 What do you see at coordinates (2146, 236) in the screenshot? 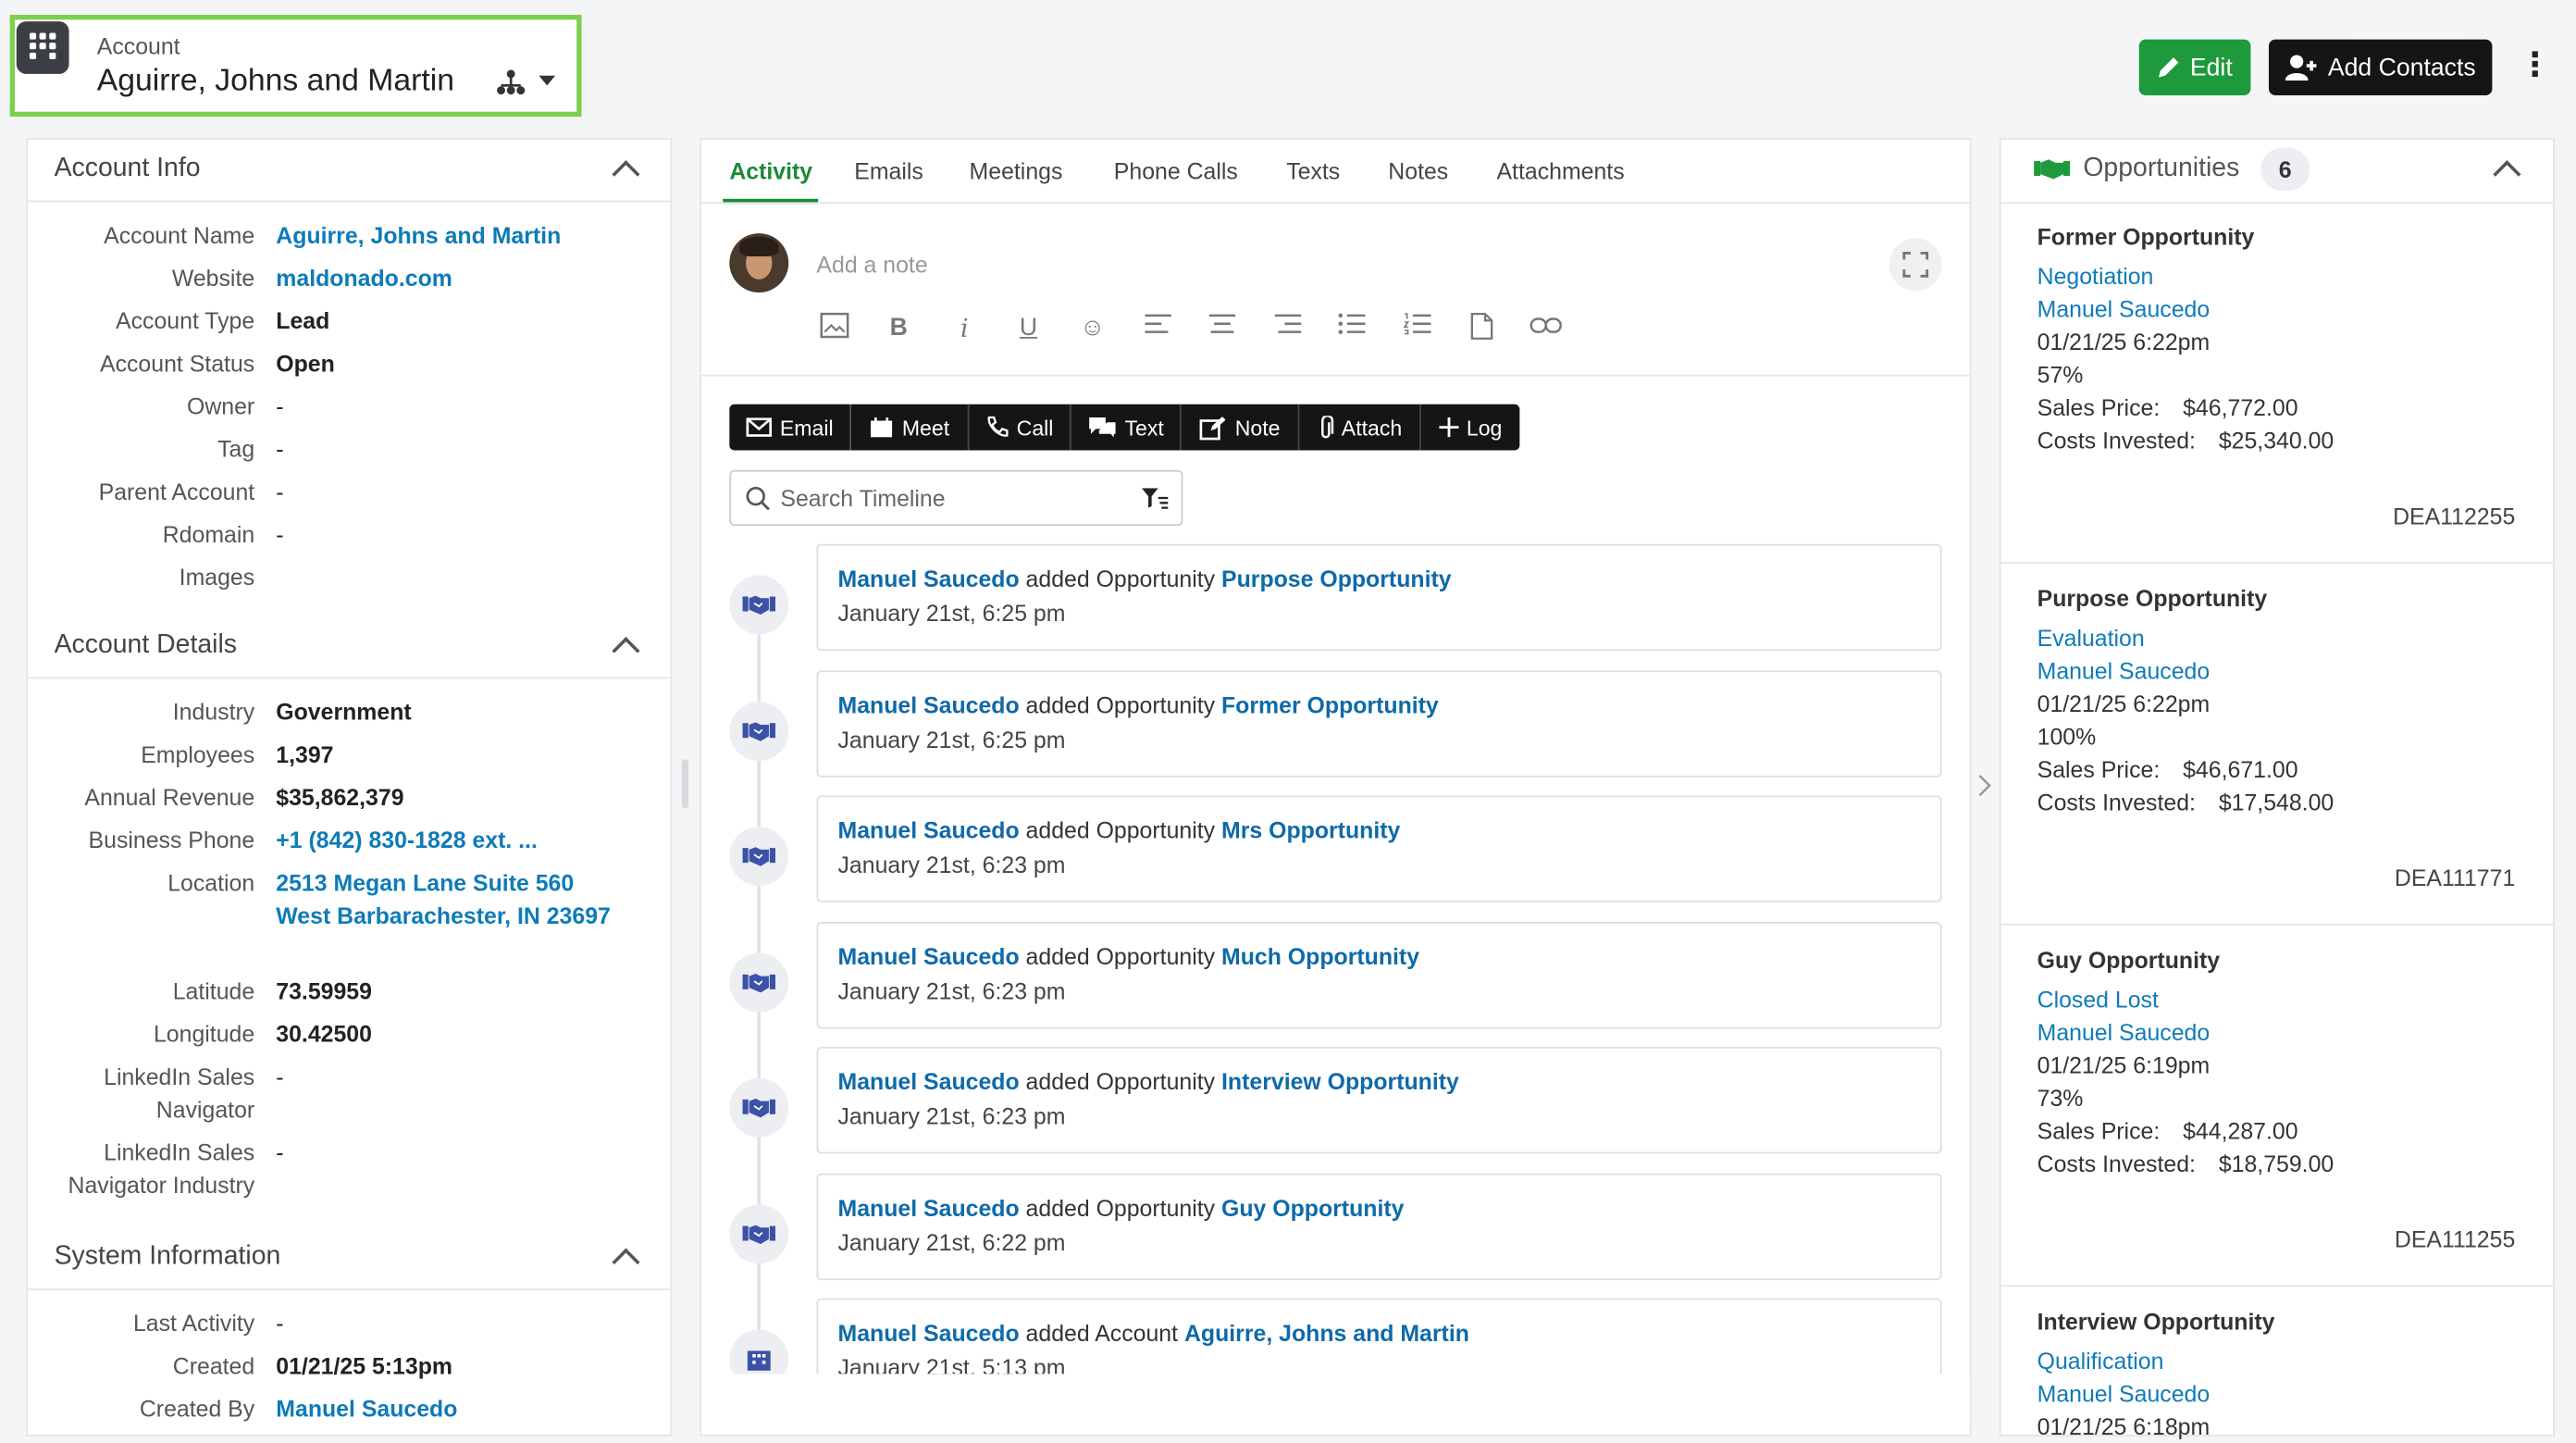
I see `opportunity-name: Former Opportunity` at bounding box center [2146, 236].